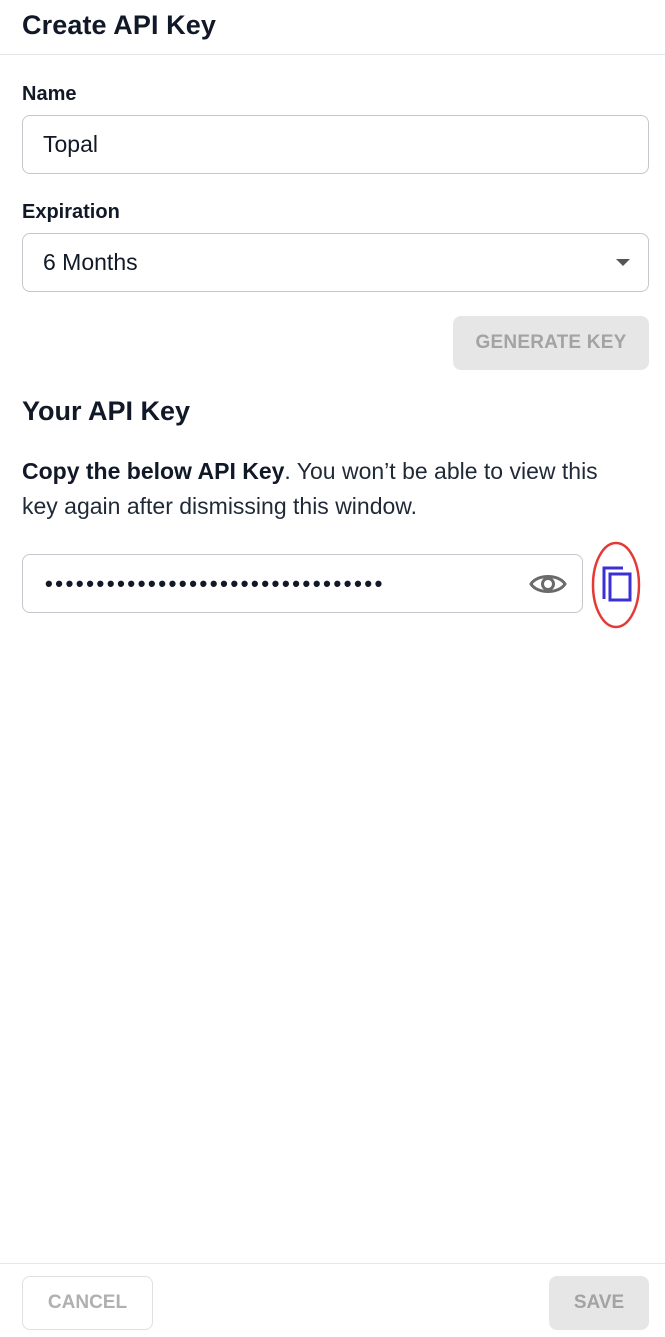 This screenshot has height=1337, width=665. What do you see at coordinates (119, 25) in the screenshot?
I see `dialog-title: Create API Key` at bounding box center [119, 25].